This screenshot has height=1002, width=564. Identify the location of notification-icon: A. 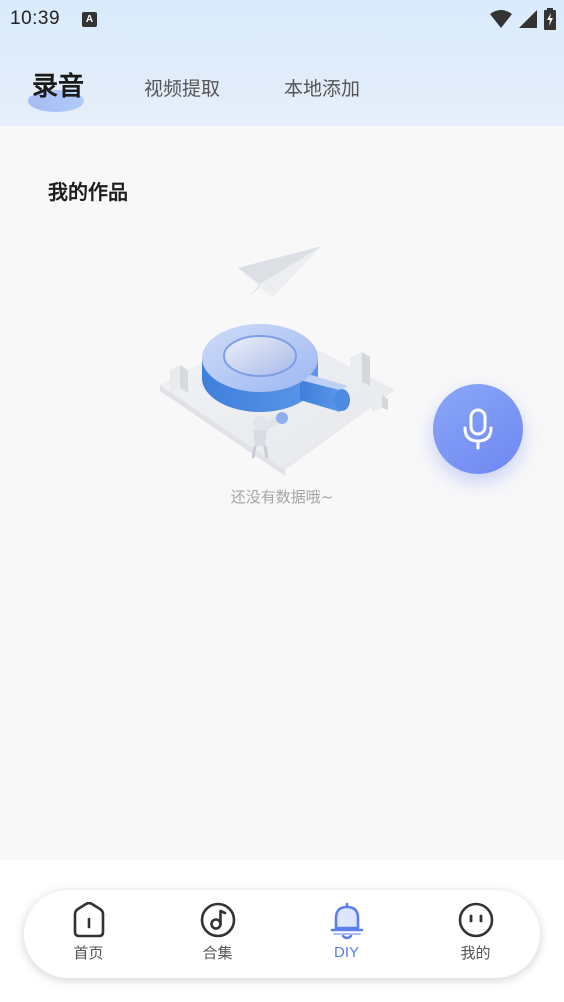
(90, 19).